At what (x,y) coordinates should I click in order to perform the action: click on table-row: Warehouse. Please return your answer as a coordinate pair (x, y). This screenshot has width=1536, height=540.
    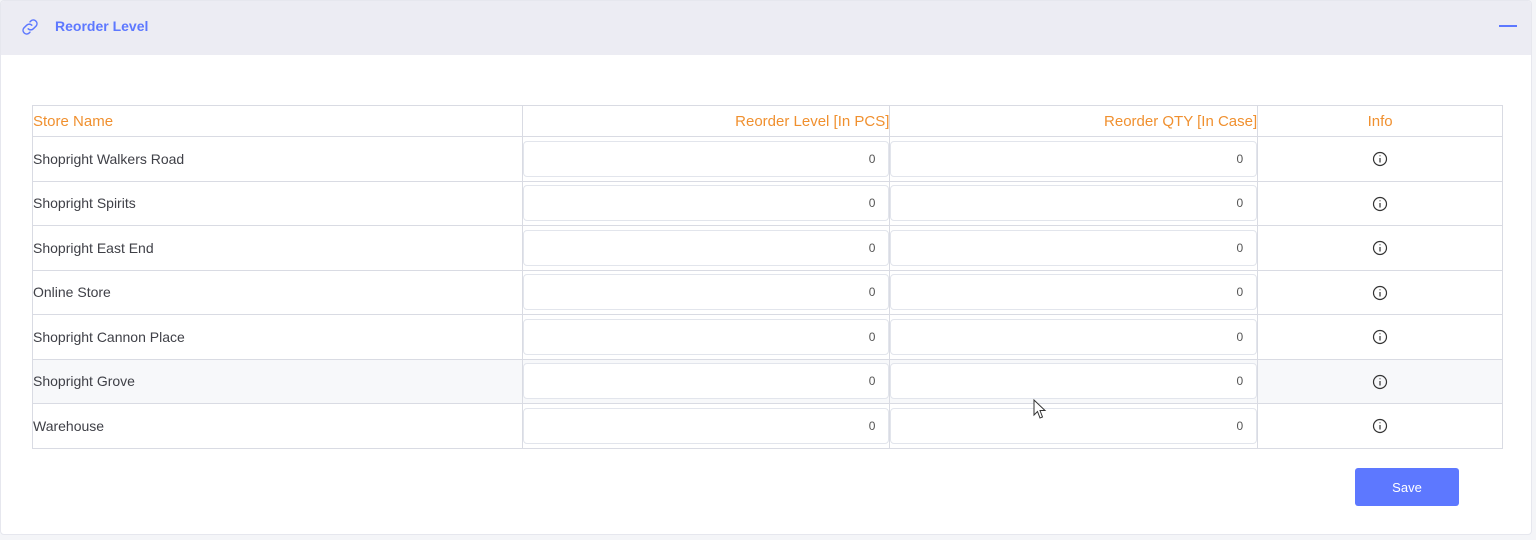
    Looking at the image, I should click on (767, 426).